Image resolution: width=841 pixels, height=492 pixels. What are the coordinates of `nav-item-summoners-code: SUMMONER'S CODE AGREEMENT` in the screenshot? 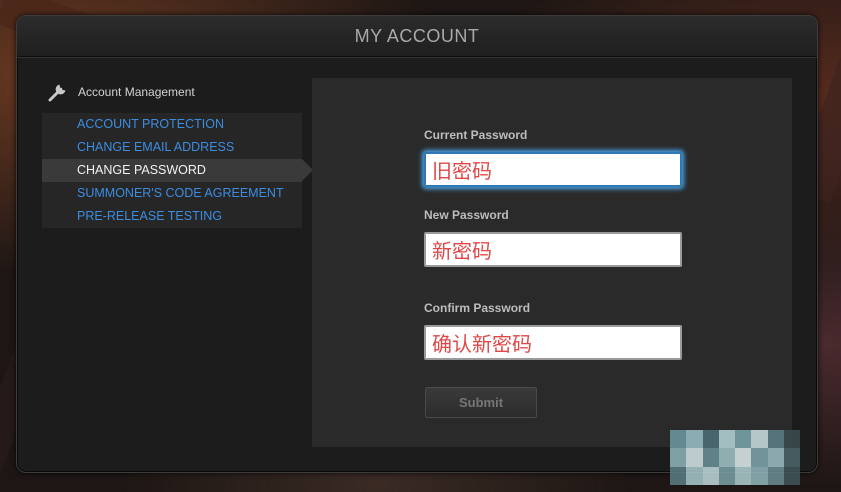 It's located at (172, 193).